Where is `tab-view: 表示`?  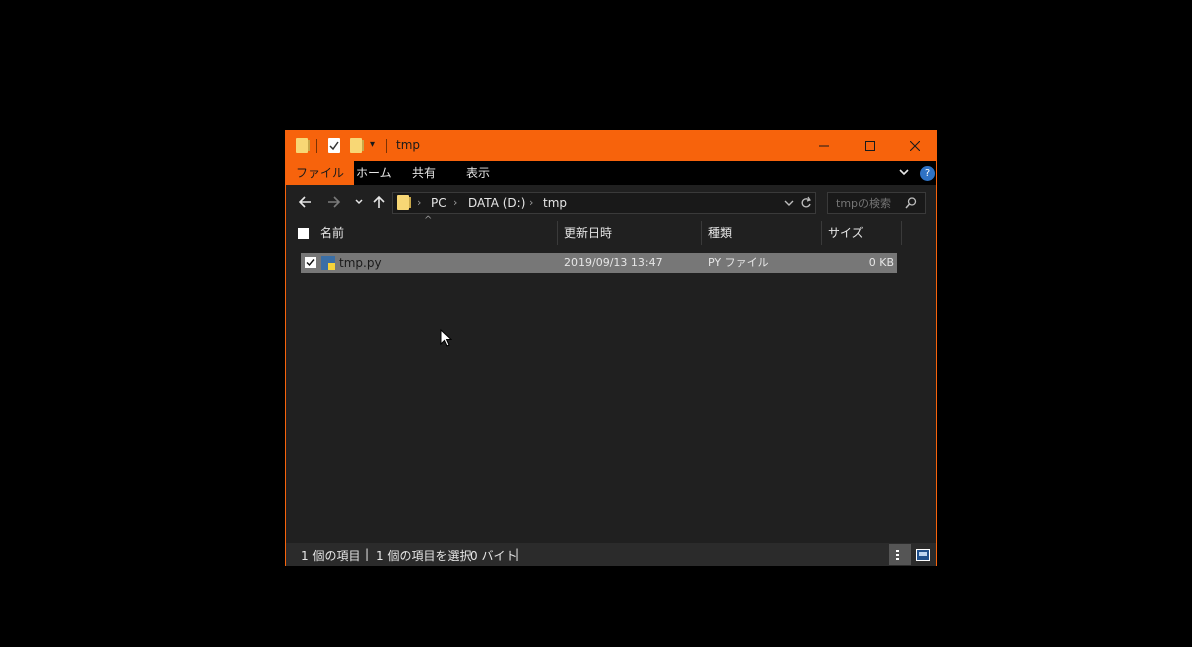
tab-view: 表示 is located at coordinates (478, 173).